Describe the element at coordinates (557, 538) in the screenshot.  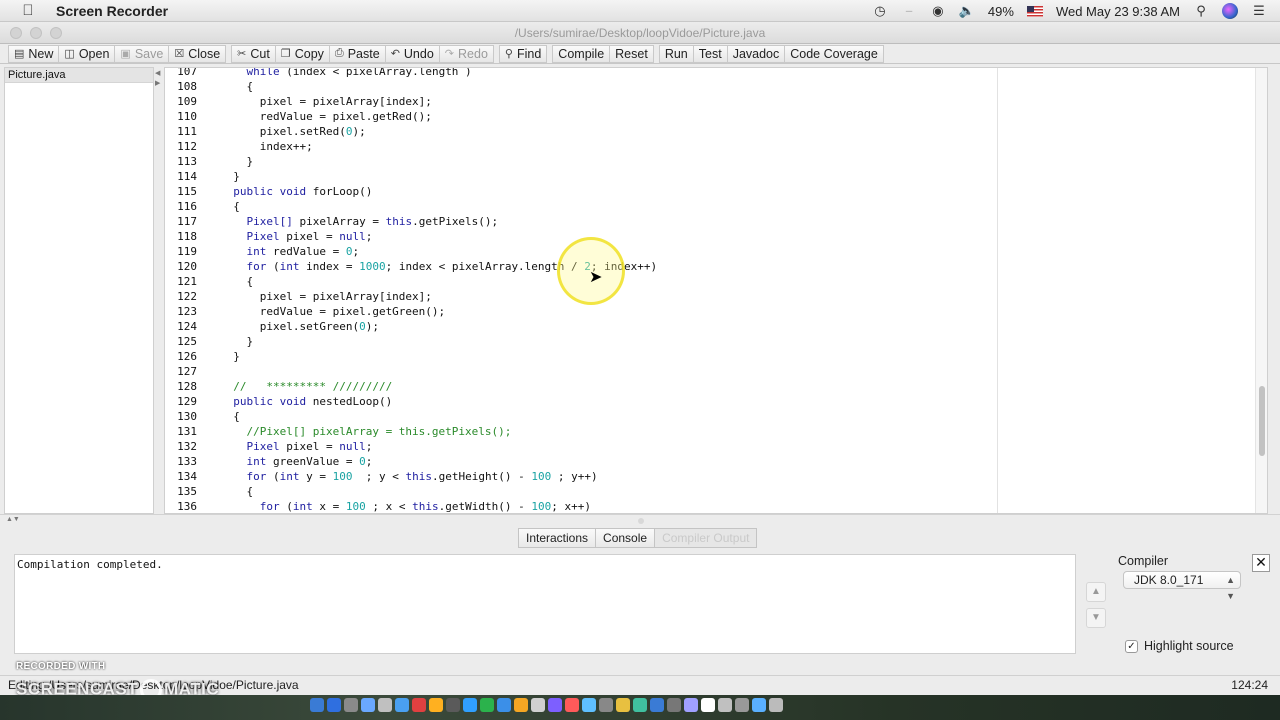
I see `tab-interactions: Interactions` at that location.